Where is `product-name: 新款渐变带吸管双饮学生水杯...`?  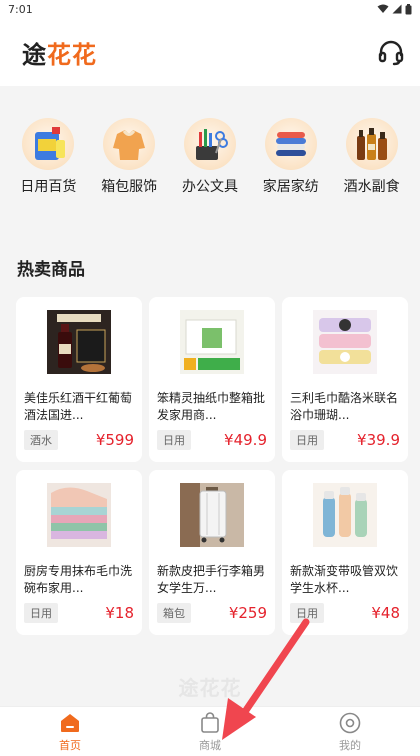
product-name: 新款渐变带吸管双饮学生水杯... is located at coordinates (344, 579).